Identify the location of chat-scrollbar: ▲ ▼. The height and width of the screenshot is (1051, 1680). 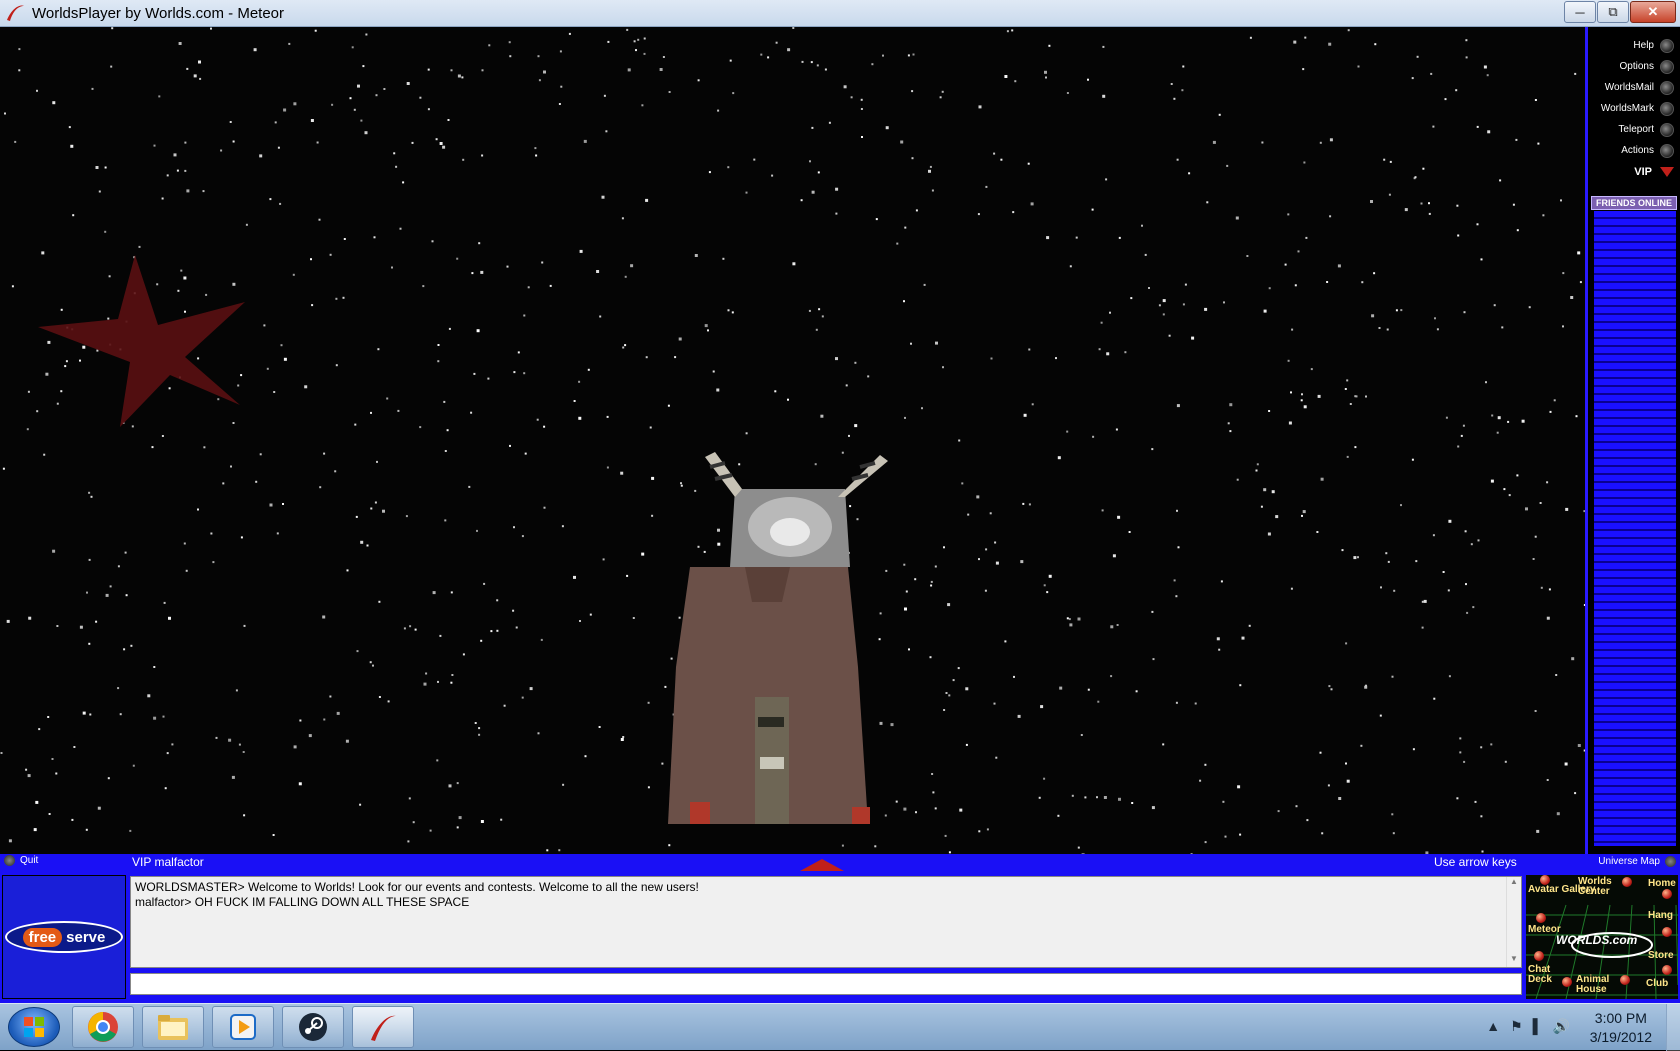
(1513, 922).